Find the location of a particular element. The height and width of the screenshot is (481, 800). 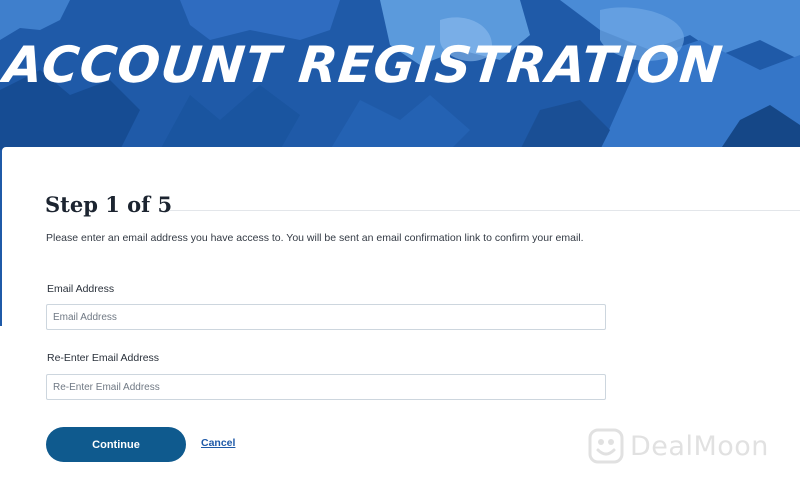

confirm-email-field is located at coordinates (326, 387).